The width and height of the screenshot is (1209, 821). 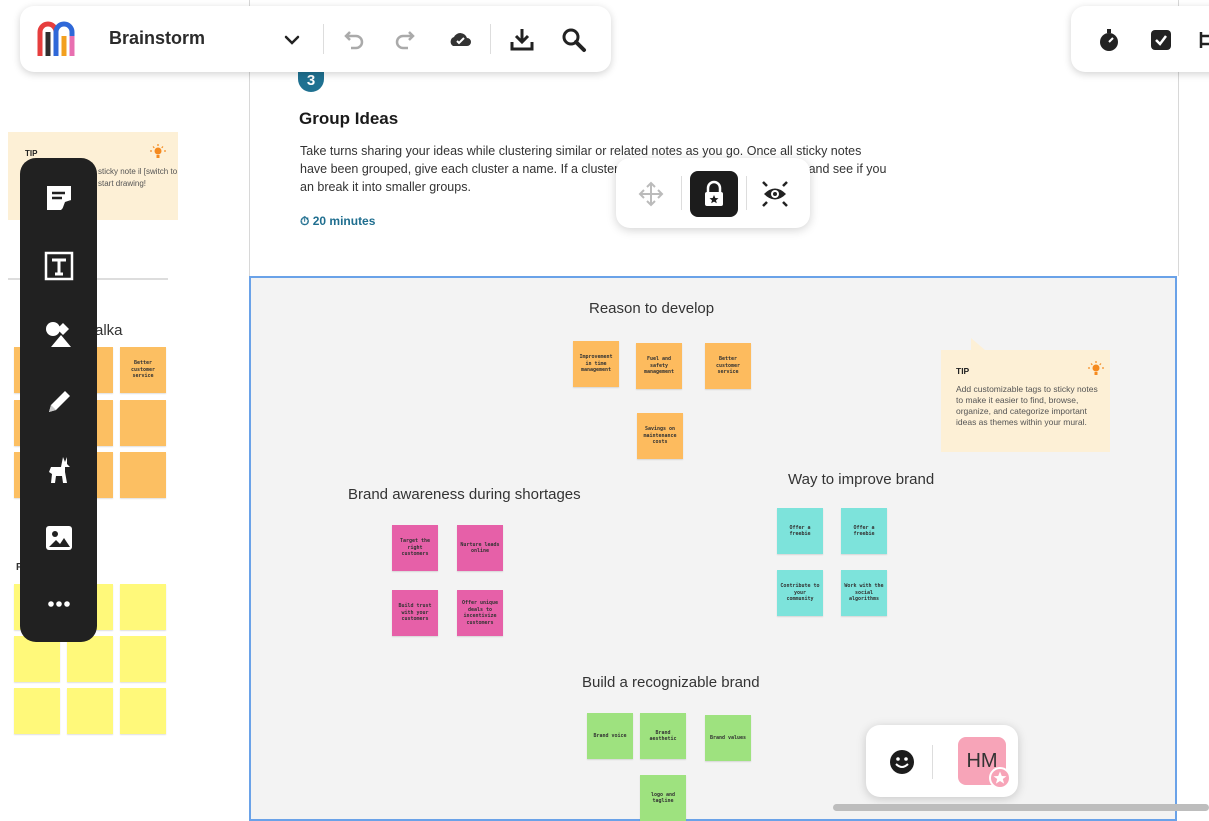 What do you see at coordinates (663, 798) in the screenshot?
I see `sticky-note: logo and tagline` at bounding box center [663, 798].